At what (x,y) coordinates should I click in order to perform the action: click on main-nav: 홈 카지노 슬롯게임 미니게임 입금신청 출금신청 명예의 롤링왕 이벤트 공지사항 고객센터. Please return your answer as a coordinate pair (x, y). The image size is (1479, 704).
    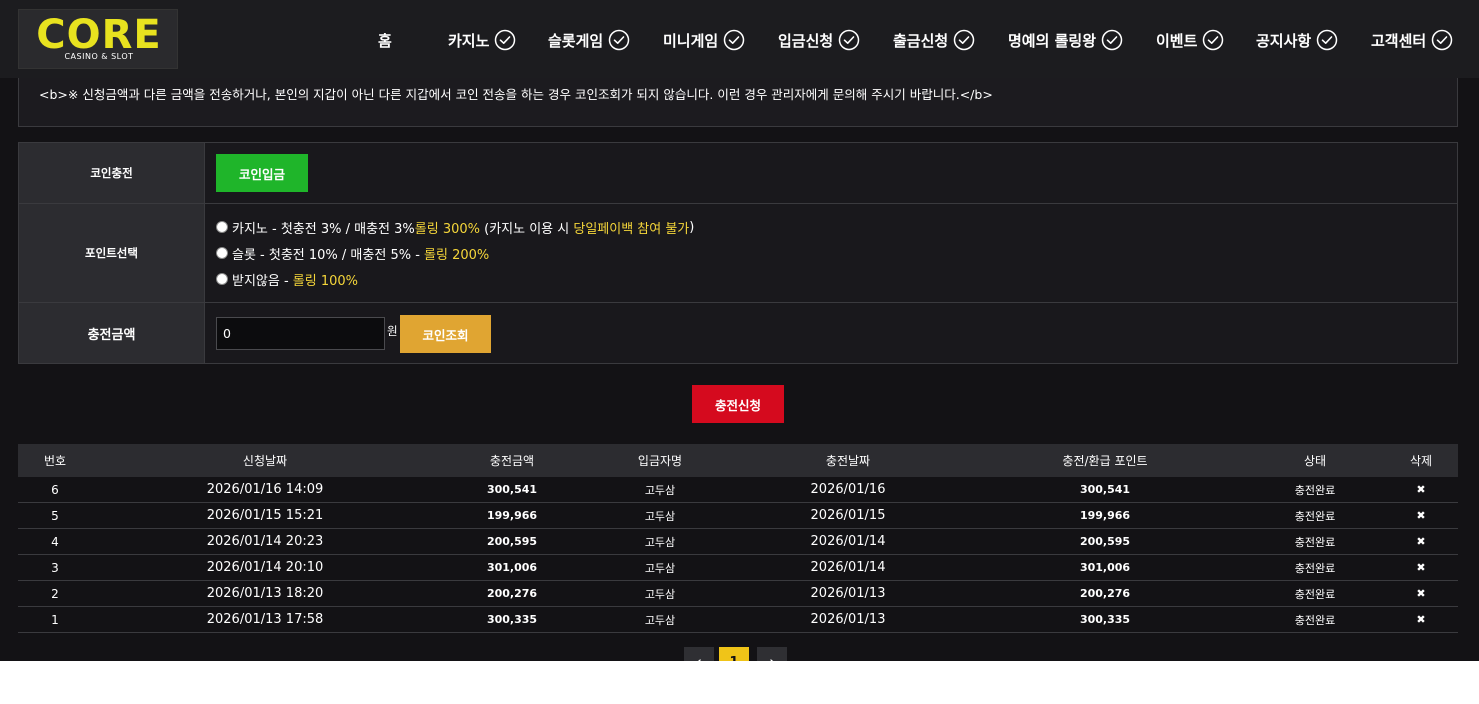
    Looking at the image, I should click on (739, 39).